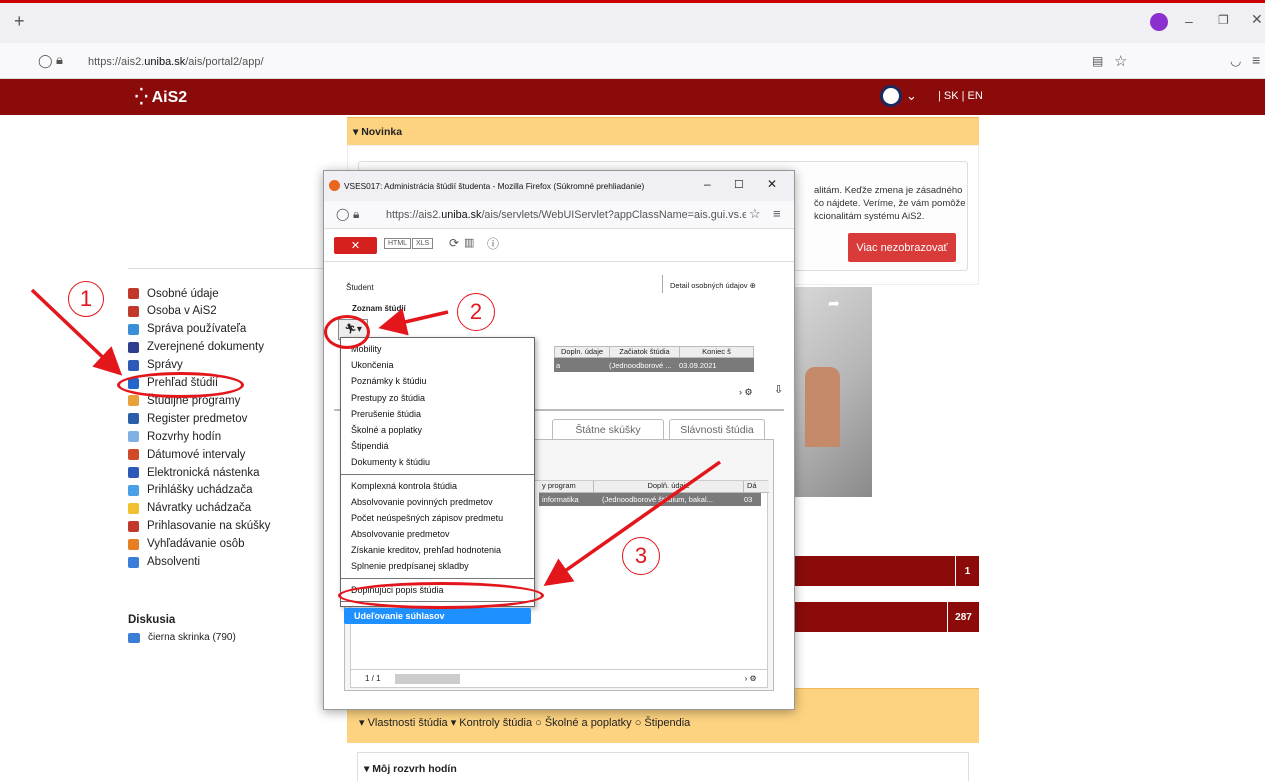 The height and width of the screenshot is (781, 1265). What do you see at coordinates (180, 385) in the screenshot?
I see `highlight-prehlad` at bounding box center [180, 385].